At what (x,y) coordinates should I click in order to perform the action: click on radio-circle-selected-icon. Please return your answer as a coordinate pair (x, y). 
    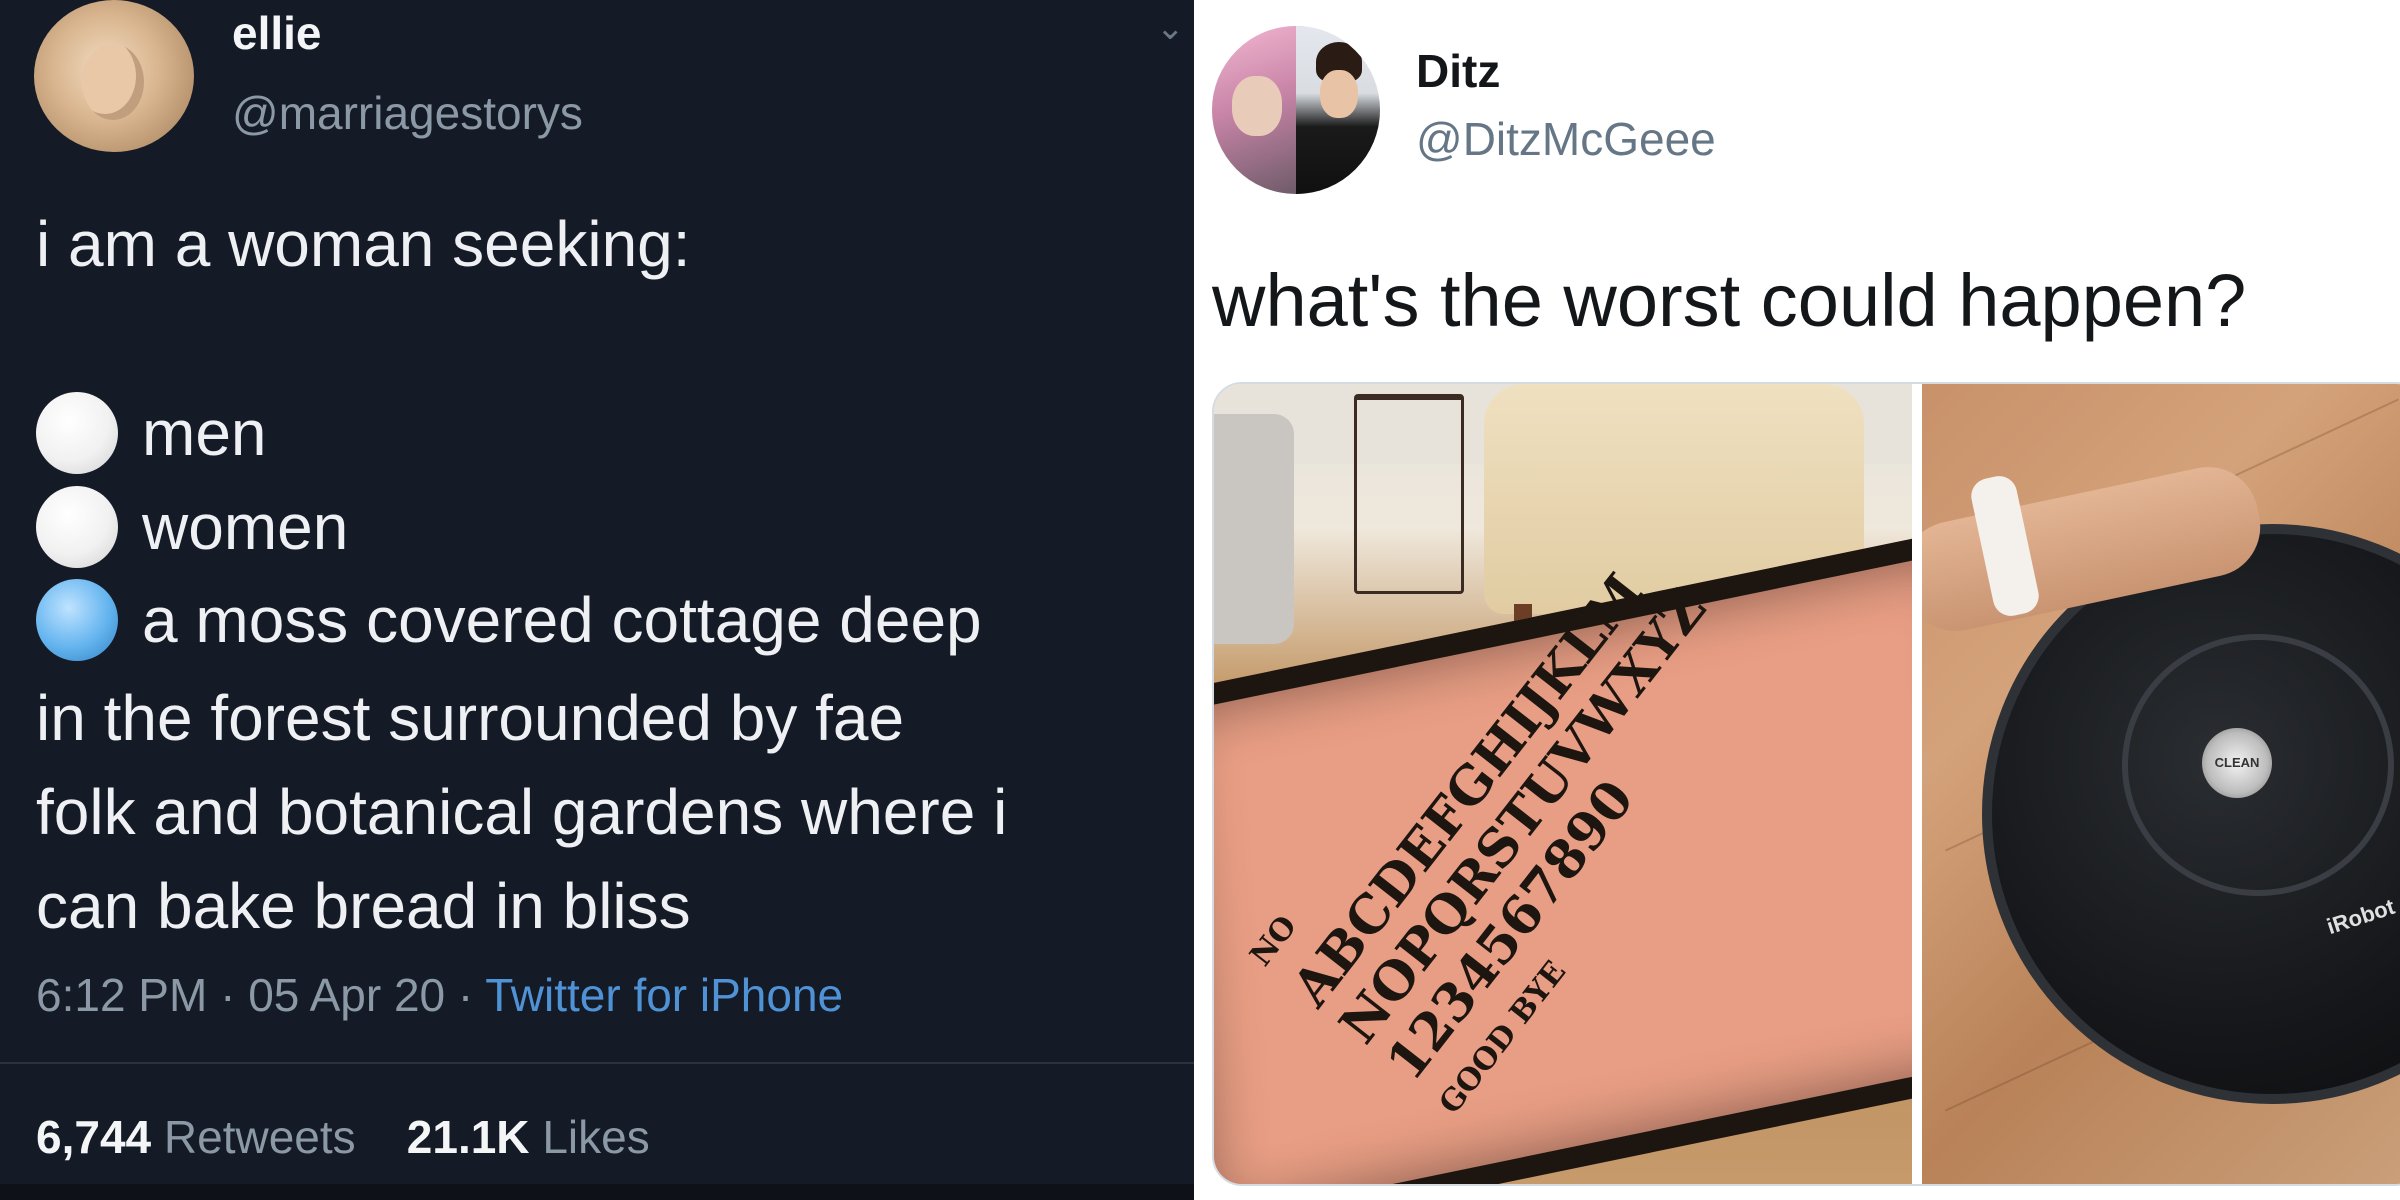
    Looking at the image, I should click on (77, 620).